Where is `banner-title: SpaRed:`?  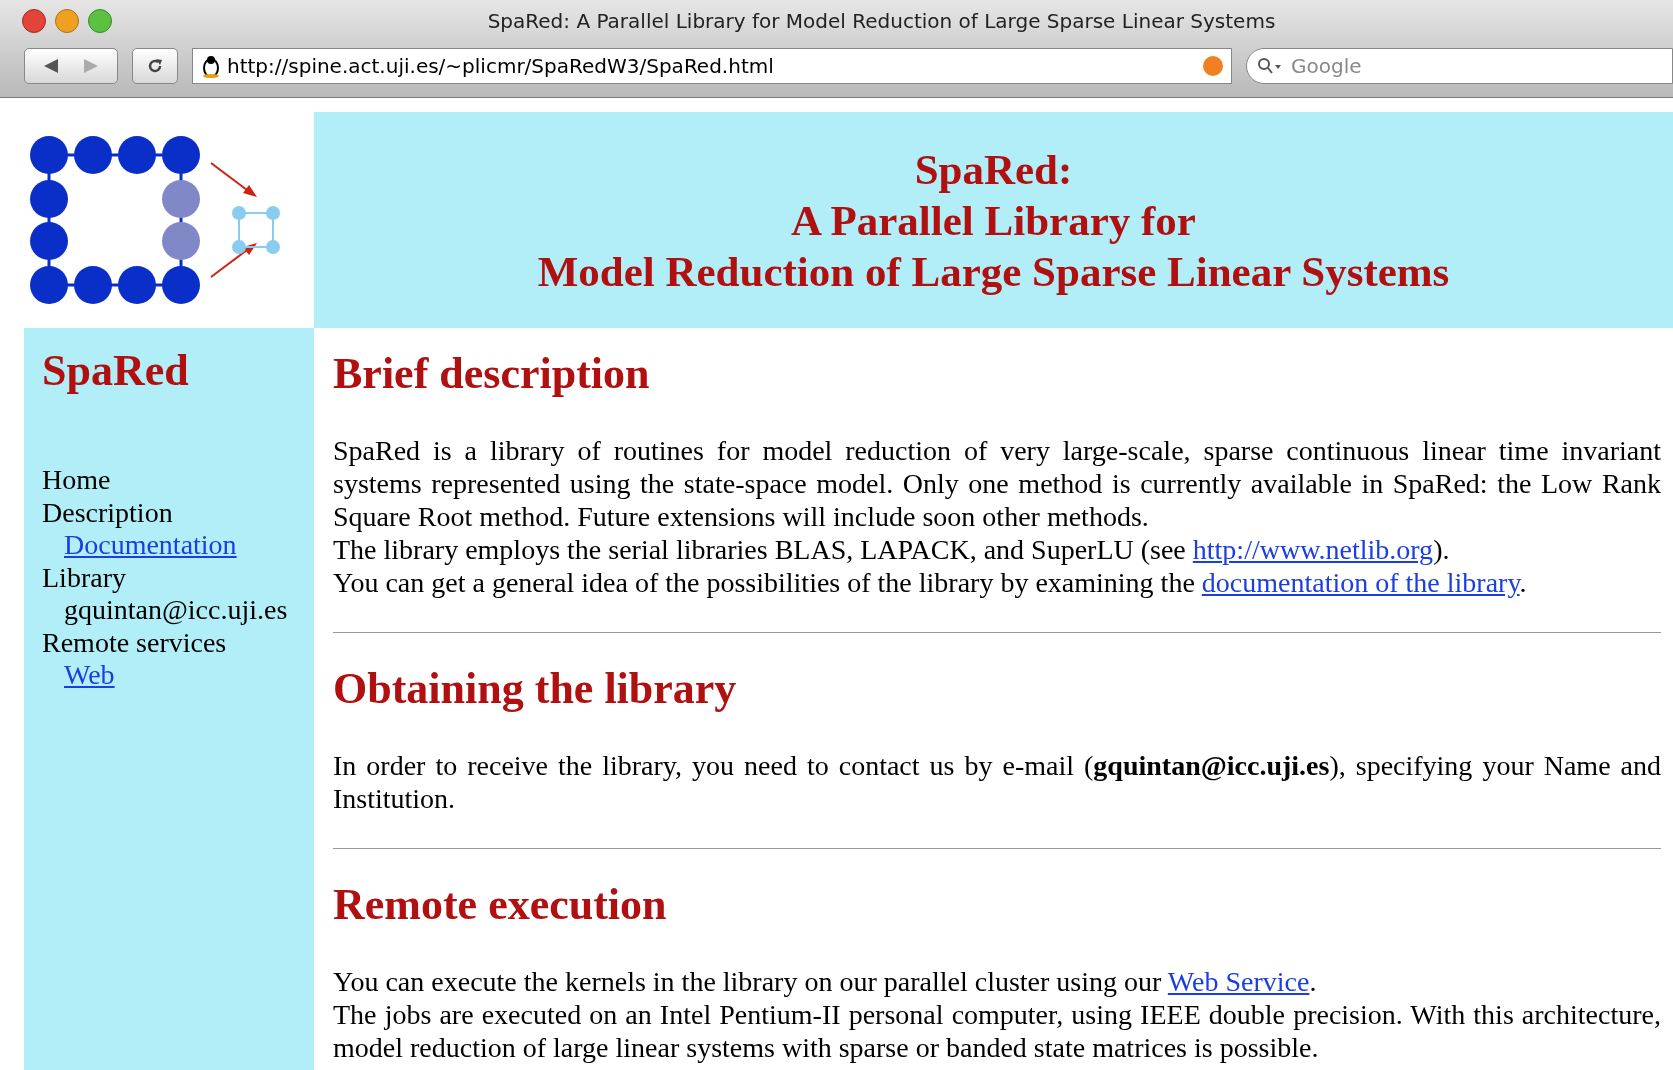 banner-title: SpaRed: is located at coordinates (993, 169).